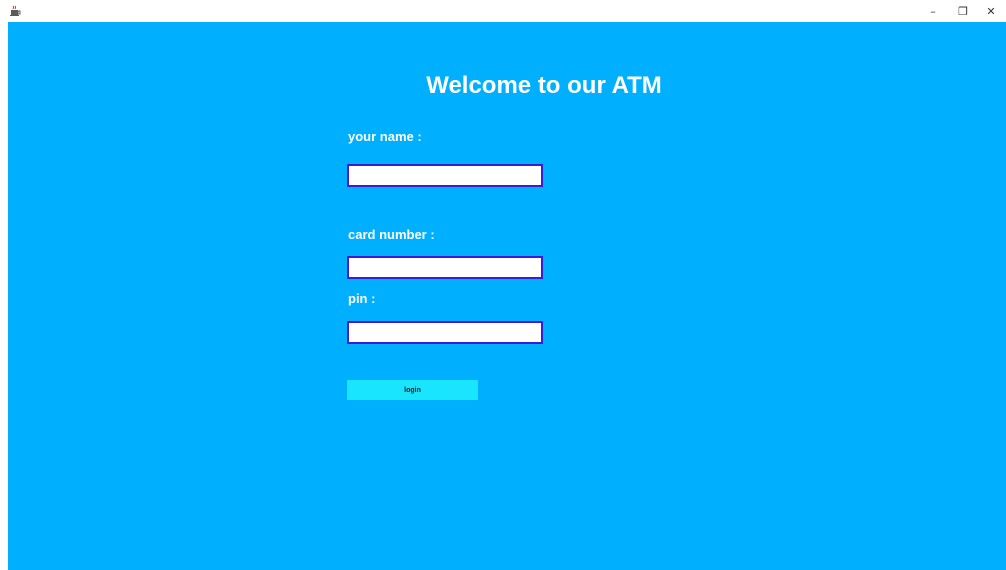  Describe the element at coordinates (544, 85) in the screenshot. I see `page-title: Welcome to our ATM` at that location.